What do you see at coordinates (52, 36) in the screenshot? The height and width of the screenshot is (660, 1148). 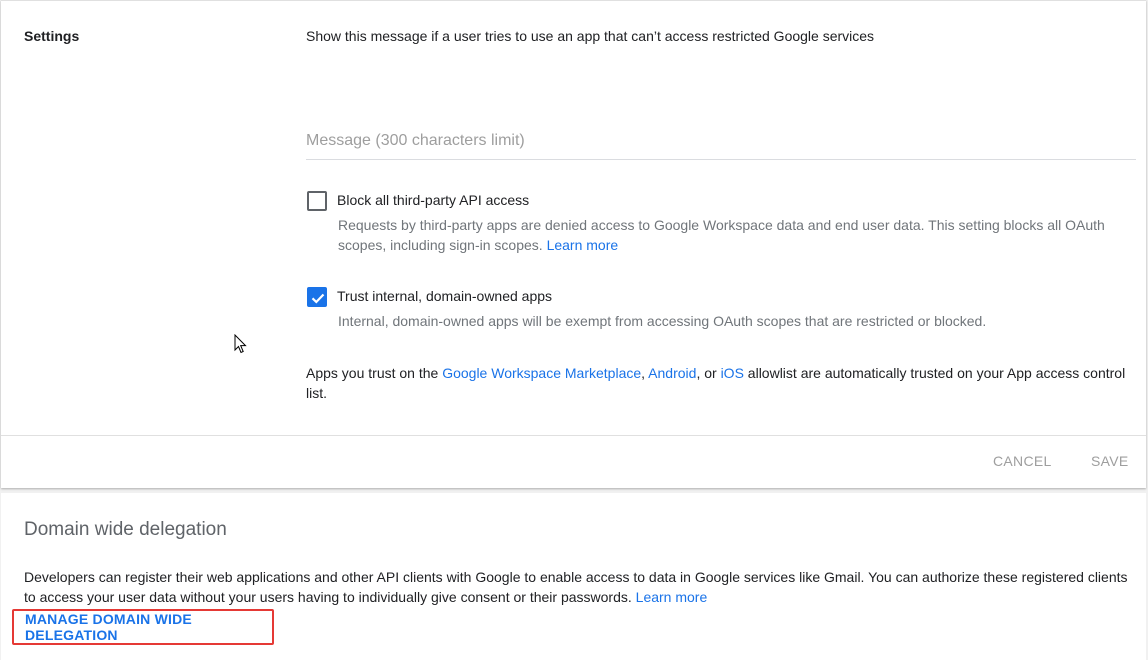 I see `settings-label: Settings` at bounding box center [52, 36].